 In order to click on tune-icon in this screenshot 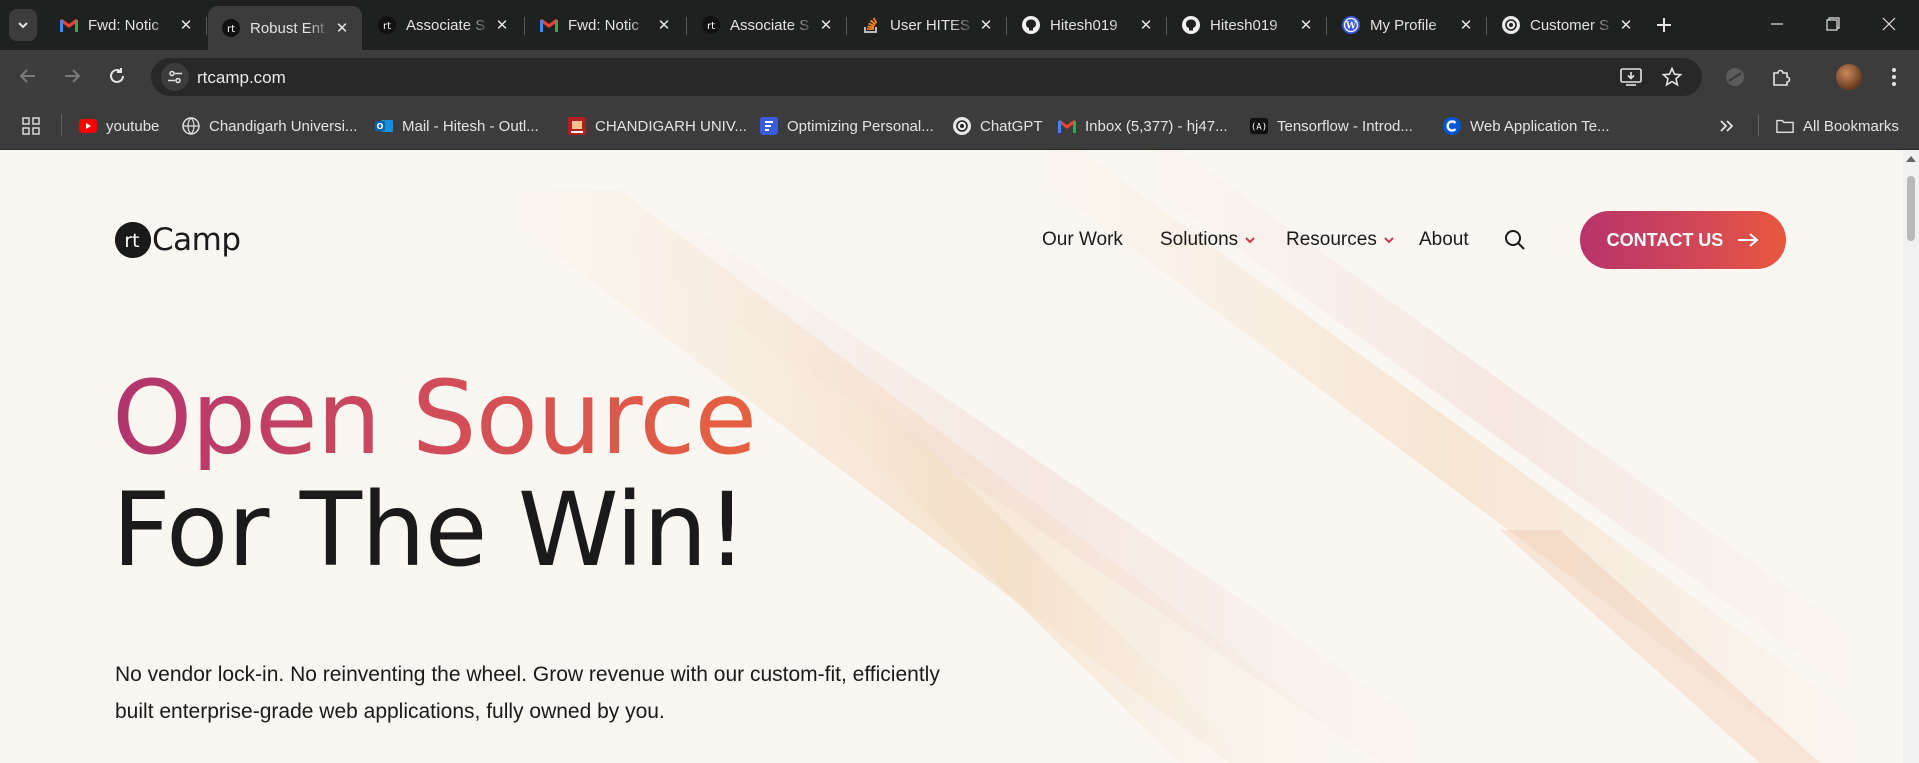, I will do `click(175, 77)`.